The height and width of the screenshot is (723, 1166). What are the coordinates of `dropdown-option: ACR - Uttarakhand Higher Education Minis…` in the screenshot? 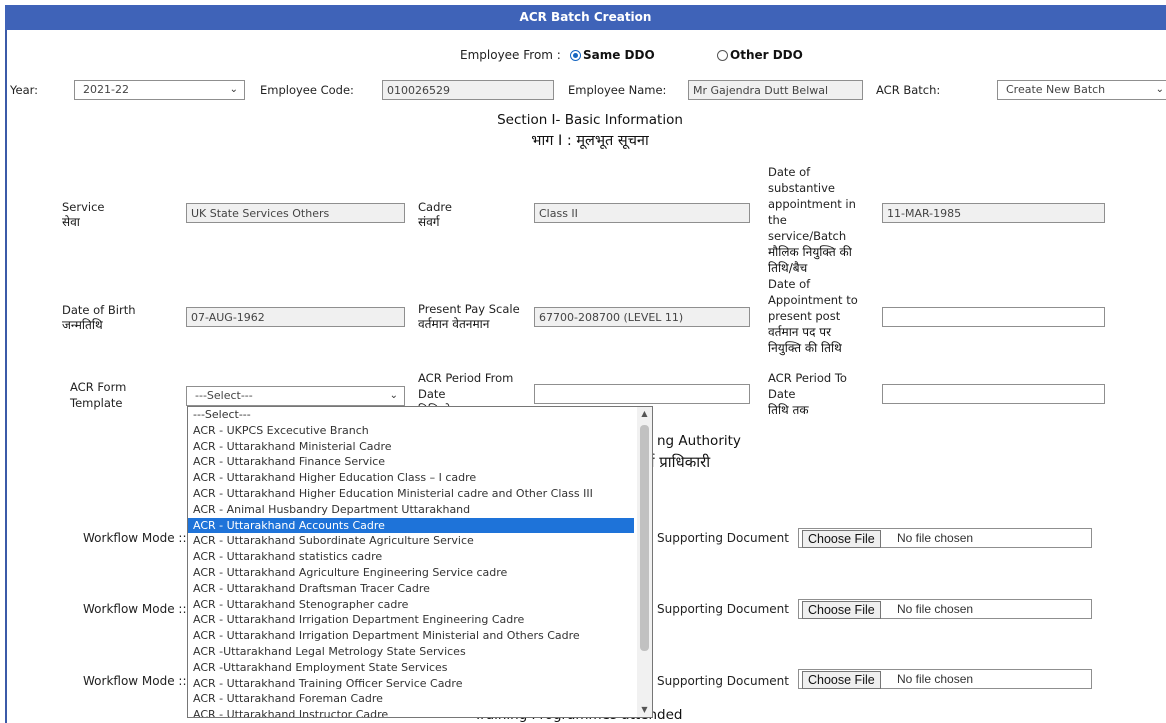 It's located at (411, 494).